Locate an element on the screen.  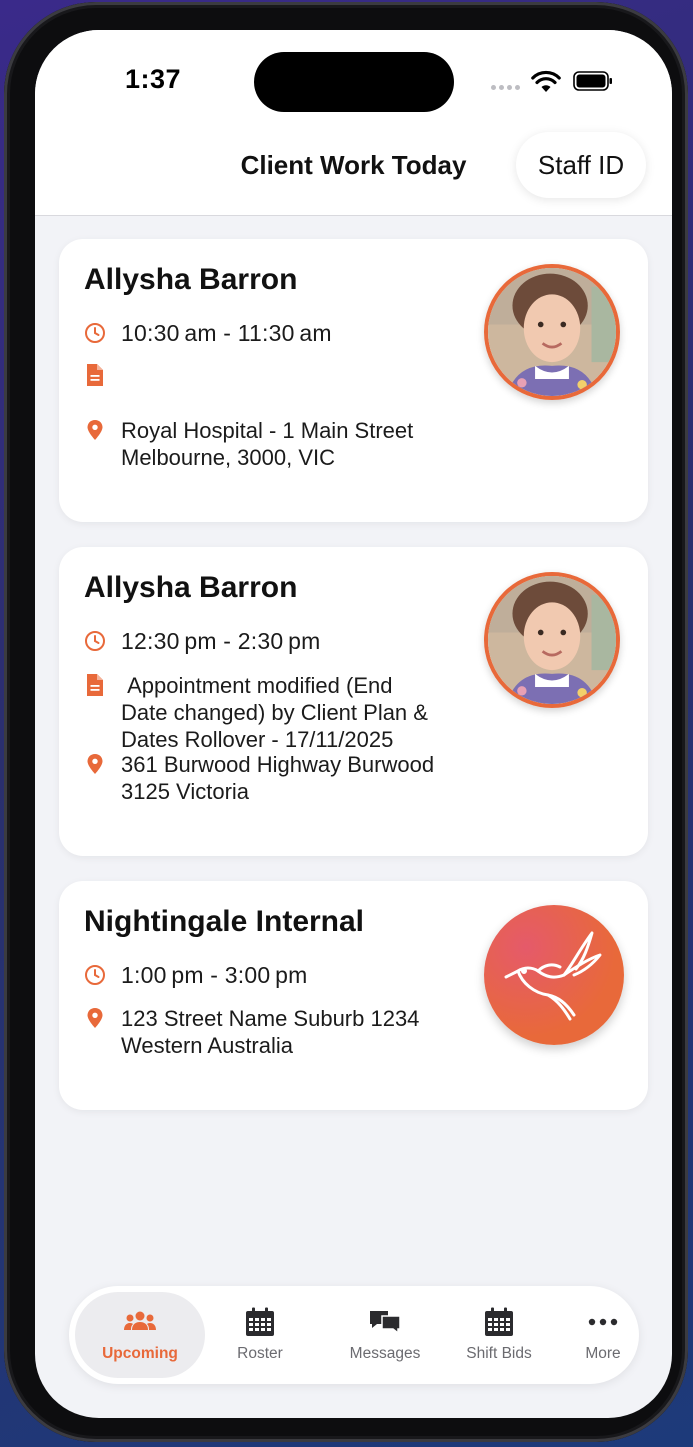
tab-label: More is located at coordinates (603, 1353).